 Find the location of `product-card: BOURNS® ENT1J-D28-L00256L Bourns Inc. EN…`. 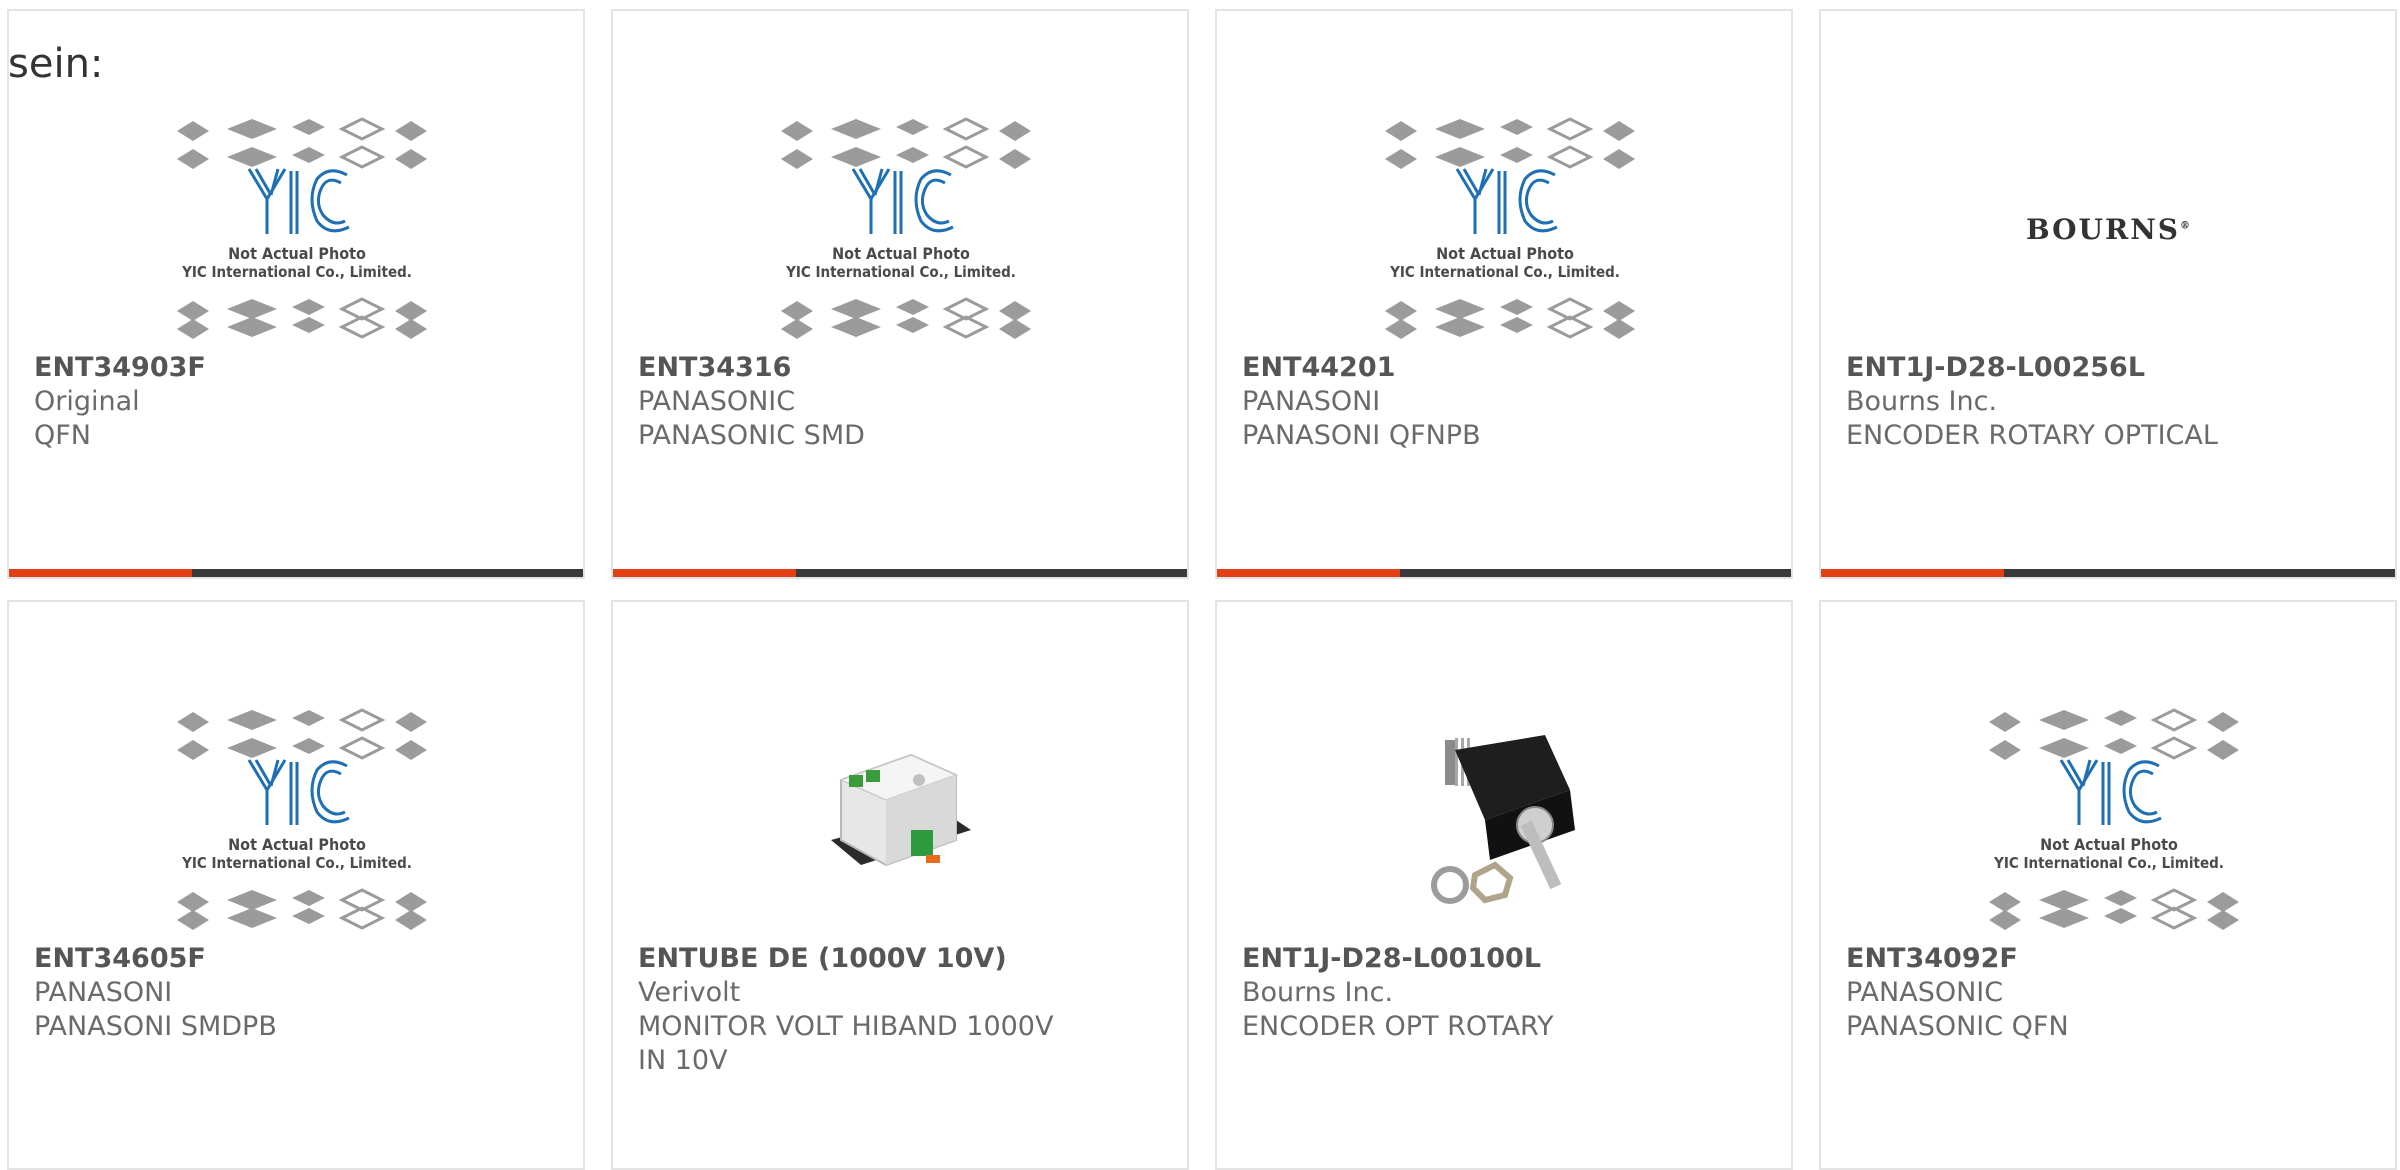

product-card: BOURNS® ENT1J-D28-L00256L Bourns Inc. EN… is located at coordinates (2108, 294).